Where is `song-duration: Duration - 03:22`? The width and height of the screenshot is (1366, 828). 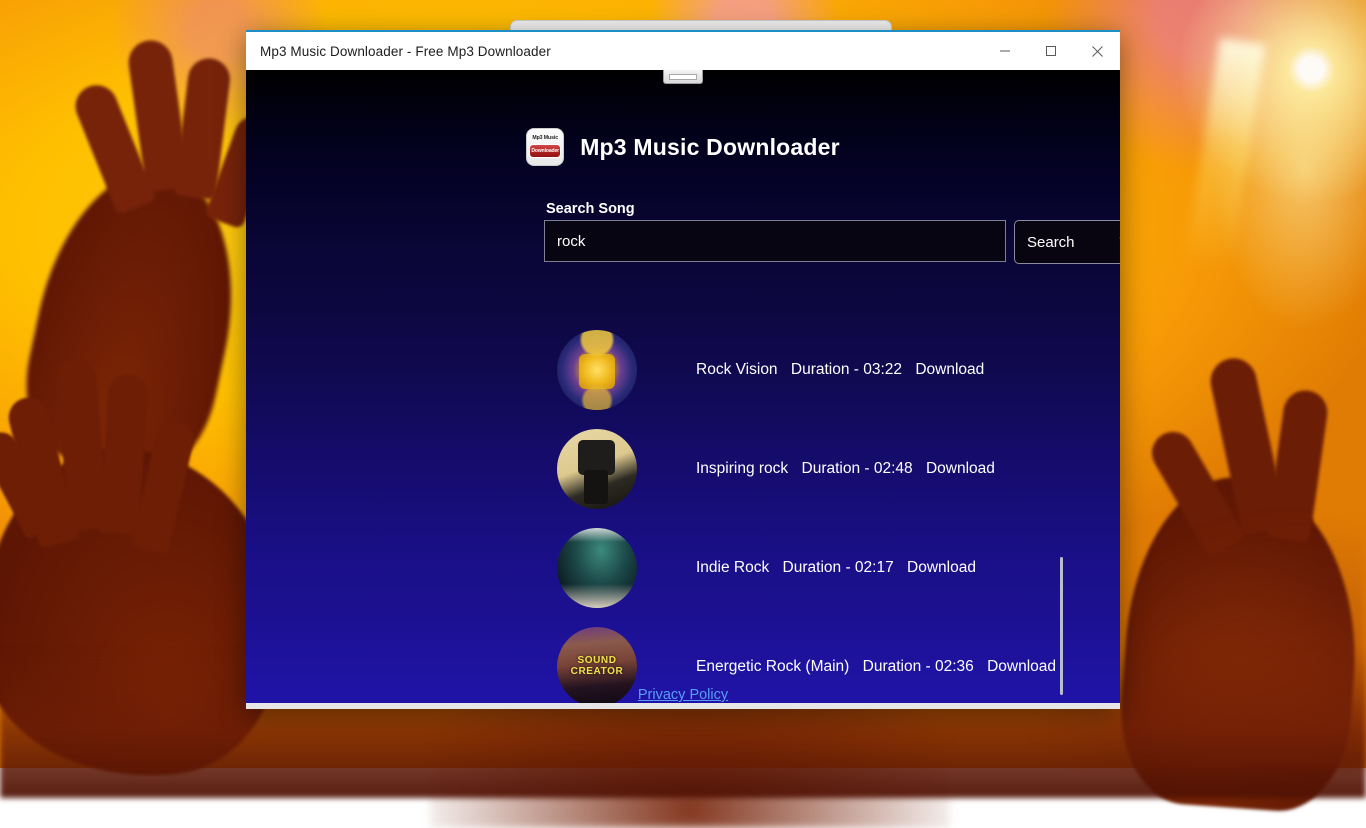 song-duration: Duration - 03:22 is located at coordinates (846, 369).